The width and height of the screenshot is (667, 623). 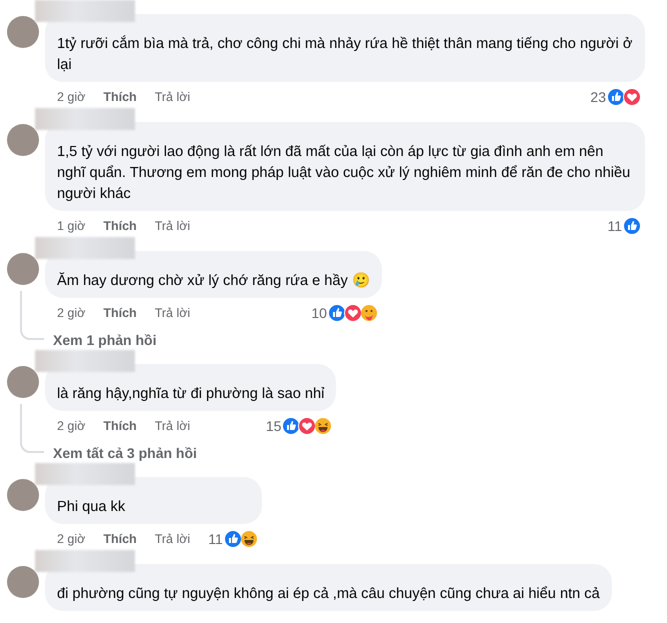 What do you see at coordinates (121, 448) in the screenshot?
I see `view-replies-link: Xem tất cả 3 phản hồi` at bounding box center [121, 448].